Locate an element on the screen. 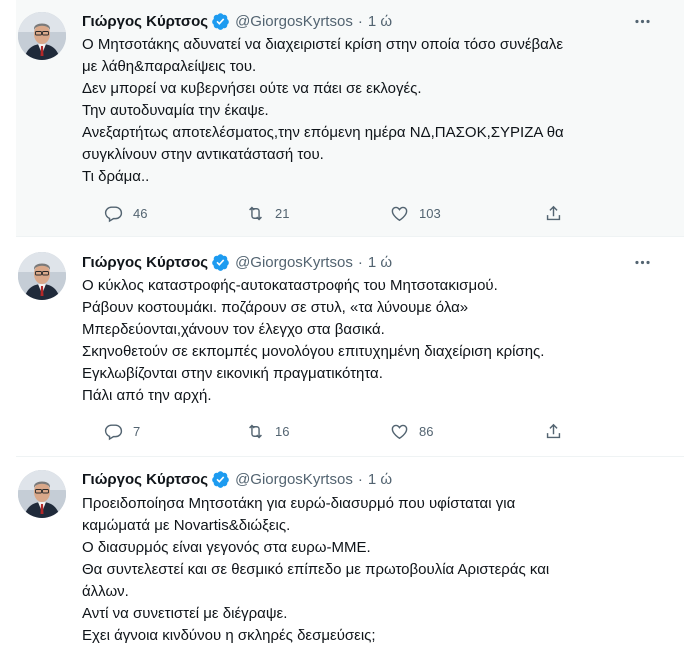 This screenshot has height=657, width=686. tweet-line: Αντί να συνετιστεί με διέγραψε. is located at coordinates (185, 613).